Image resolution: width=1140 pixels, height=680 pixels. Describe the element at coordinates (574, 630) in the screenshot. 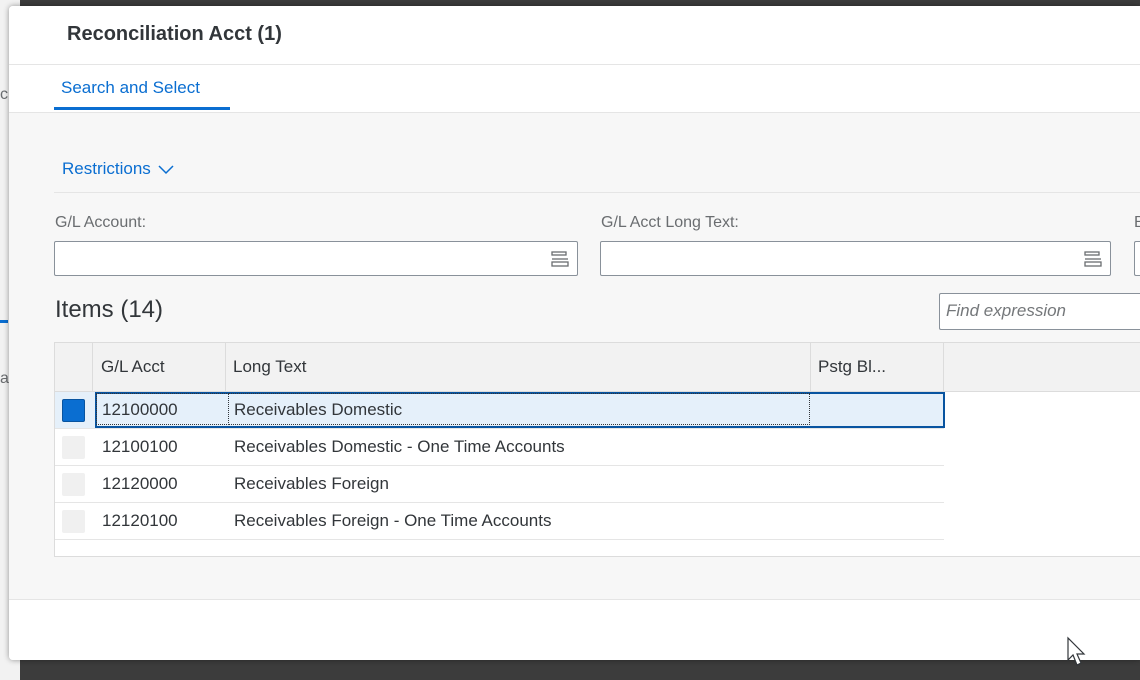

I see `dialog-footer` at that location.